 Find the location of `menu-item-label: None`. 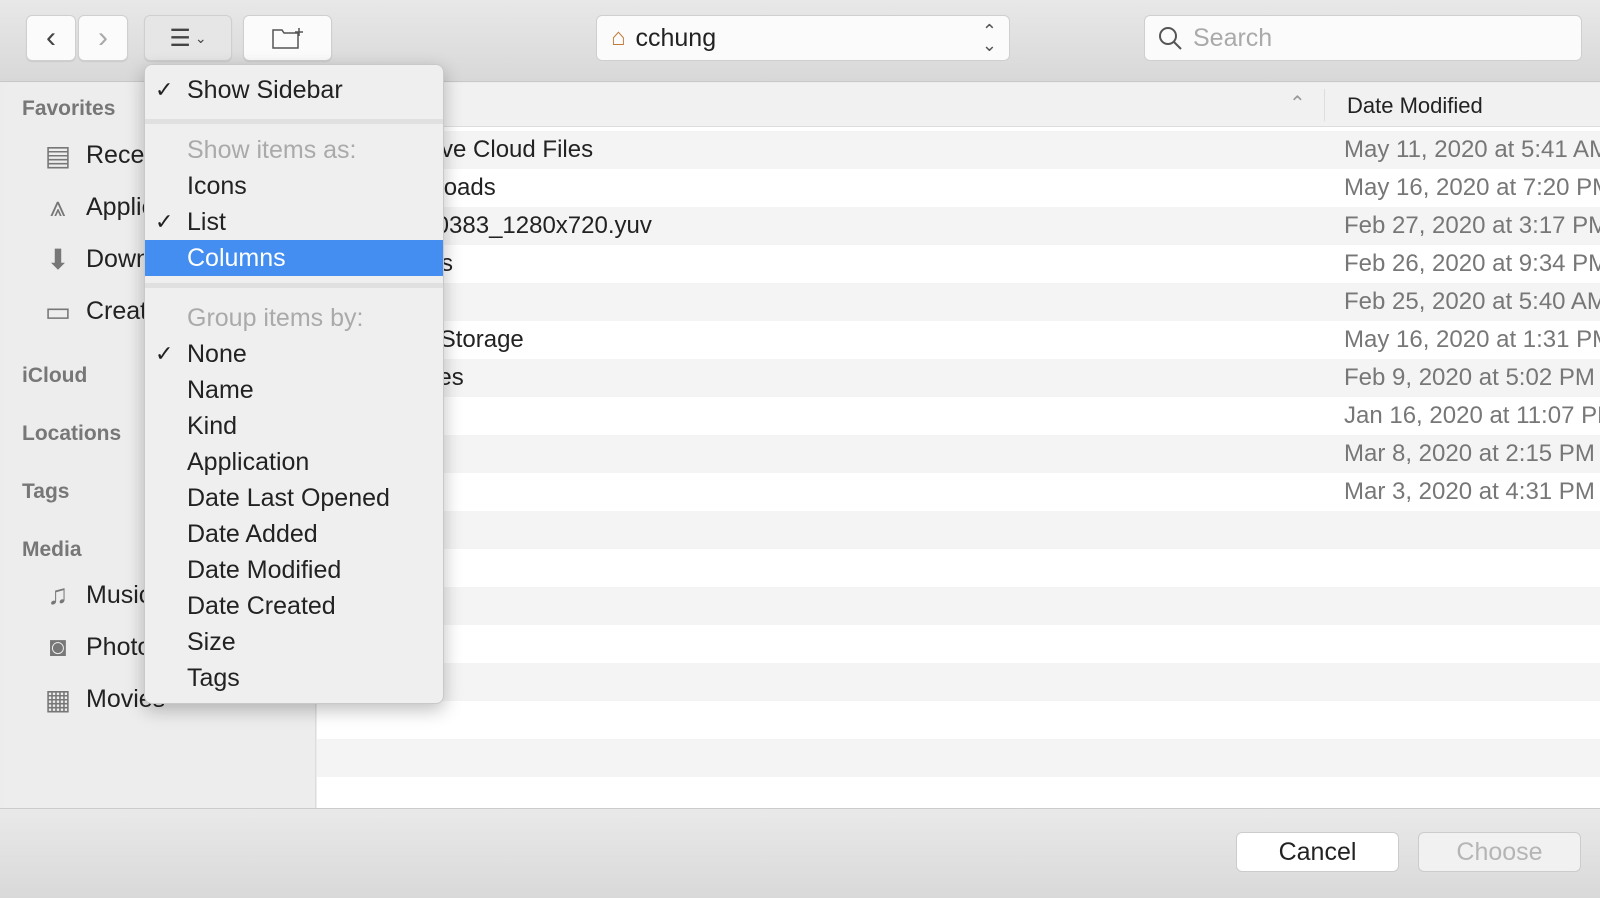

menu-item-label: None is located at coordinates (217, 353).